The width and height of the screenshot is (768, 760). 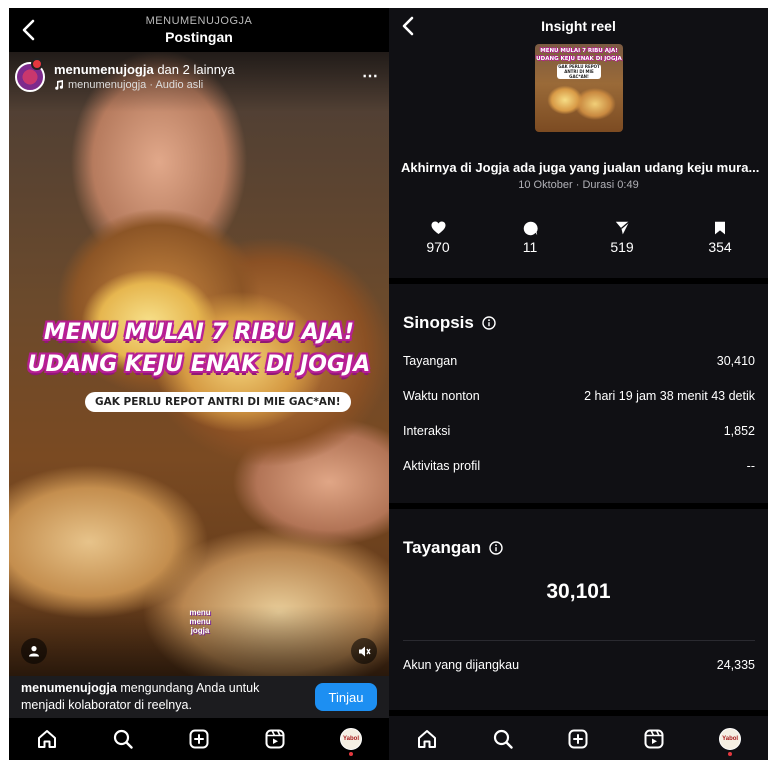 I want to click on video-caption-line1: MENU MULAI 7 RIBU AJA!, so click(x=199, y=332).